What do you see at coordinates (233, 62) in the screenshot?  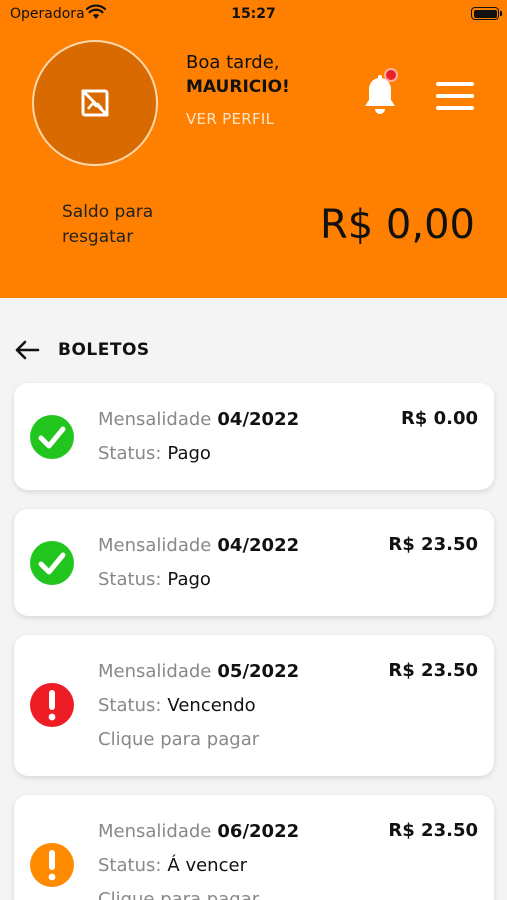 I see `greeting-text: Boa tarde,` at bounding box center [233, 62].